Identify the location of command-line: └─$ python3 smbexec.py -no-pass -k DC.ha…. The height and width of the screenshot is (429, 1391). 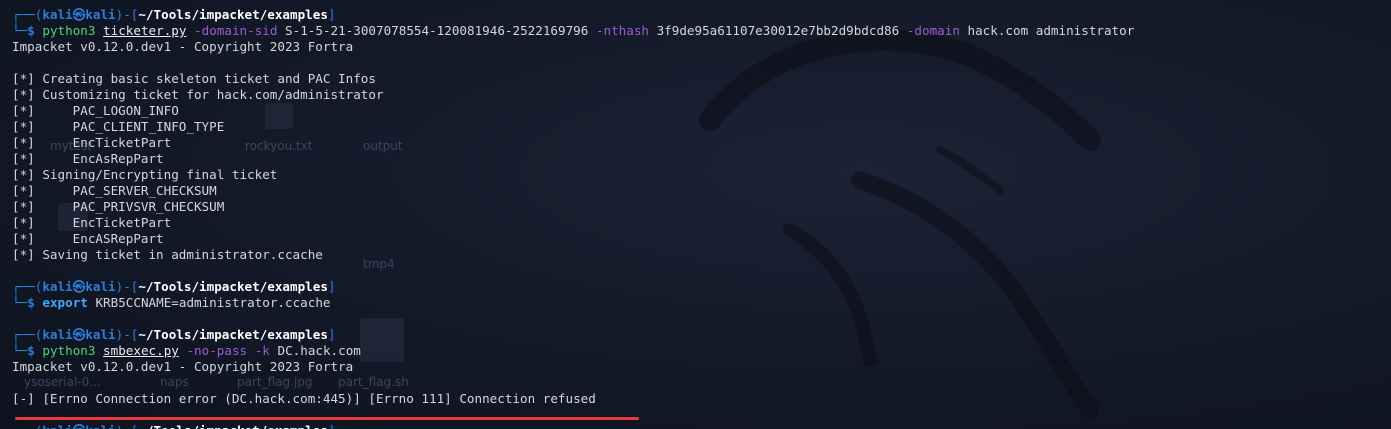
(186, 350).